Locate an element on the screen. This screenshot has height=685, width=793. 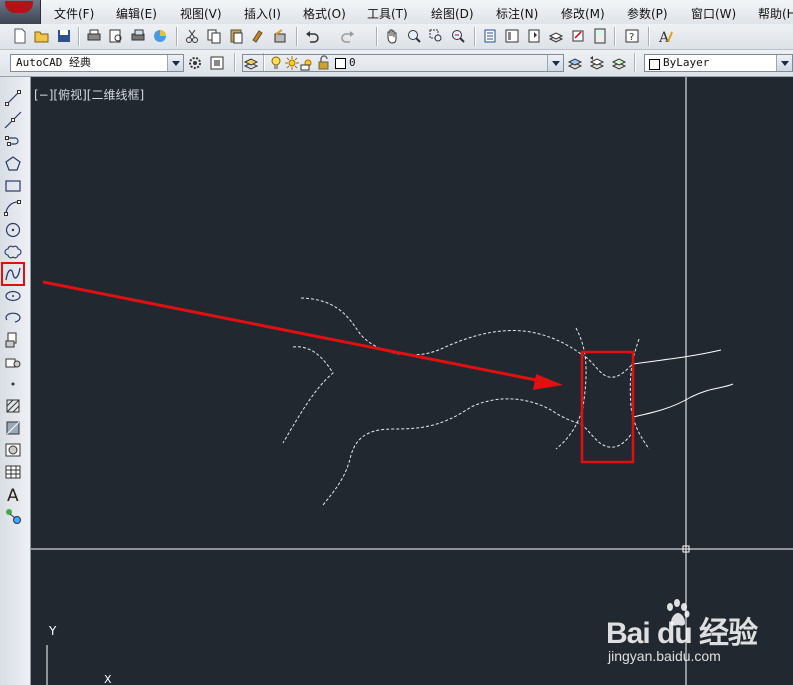
left-hook-spline is located at coordinates (308, 395).